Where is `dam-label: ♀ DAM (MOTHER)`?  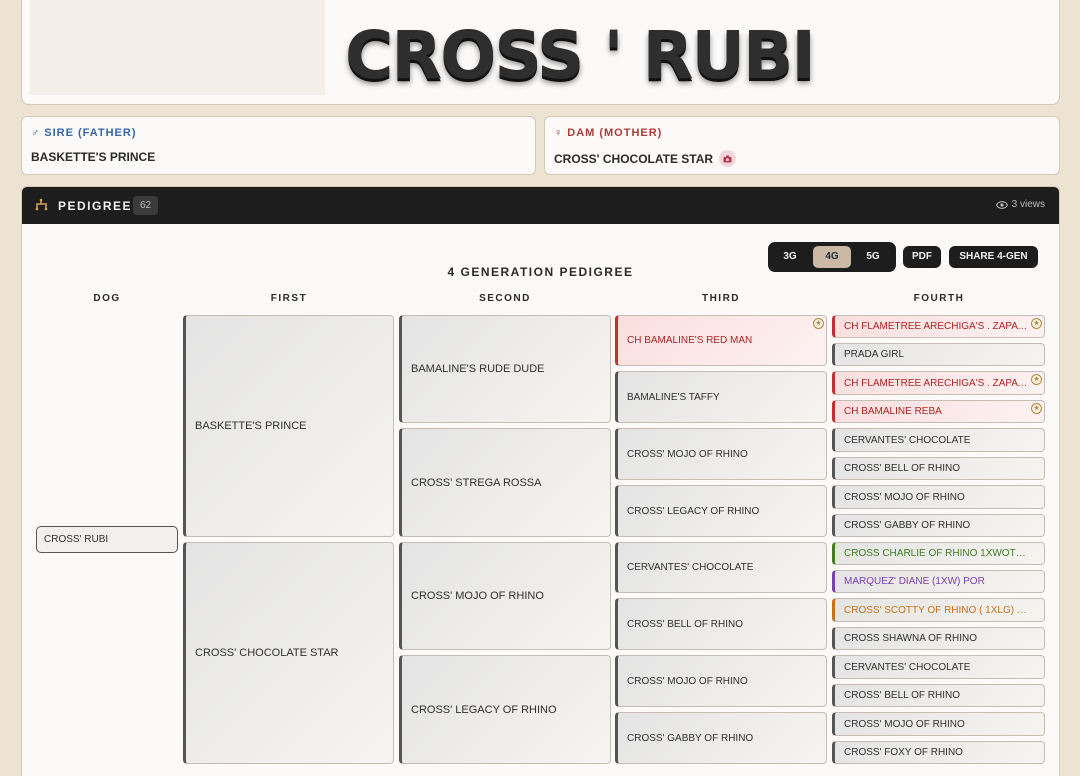 dam-label: ♀ DAM (MOTHER) is located at coordinates (608, 133).